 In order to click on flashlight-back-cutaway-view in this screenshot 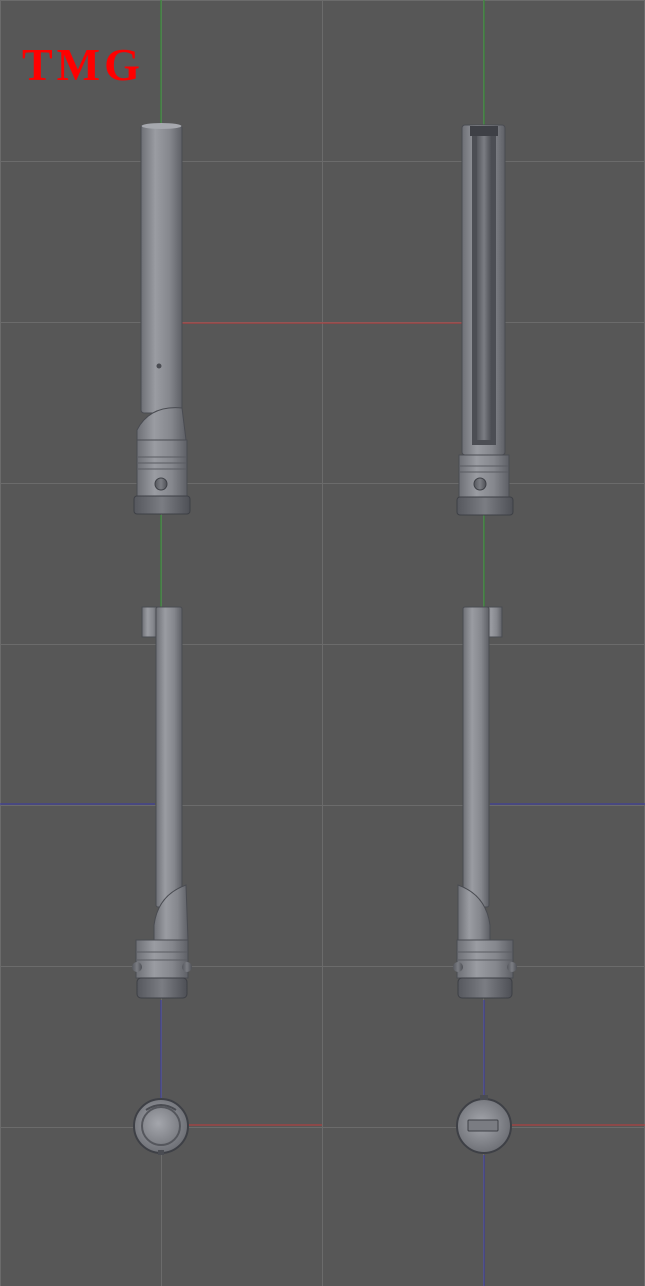, I will do `click(485, 320)`.